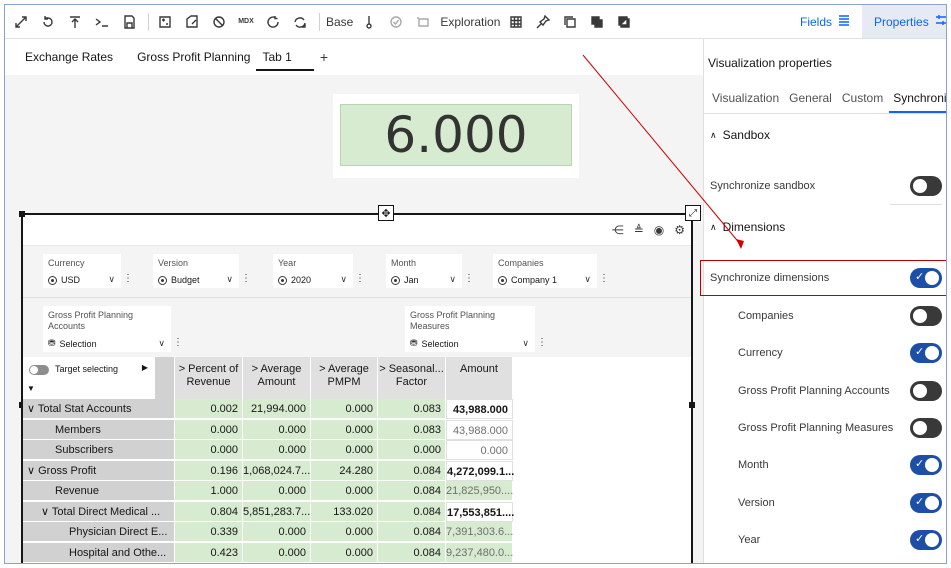 Image resolution: width=951 pixels, height=568 pixels. I want to click on row-label: Revenue, so click(99, 491).